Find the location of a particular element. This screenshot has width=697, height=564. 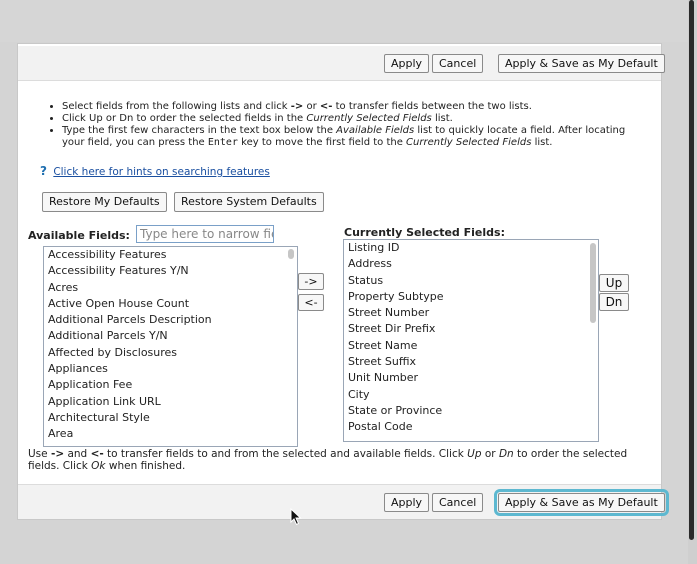

apply-save-default-button-top: Apply & Save as My Default is located at coordinates (581, 63).